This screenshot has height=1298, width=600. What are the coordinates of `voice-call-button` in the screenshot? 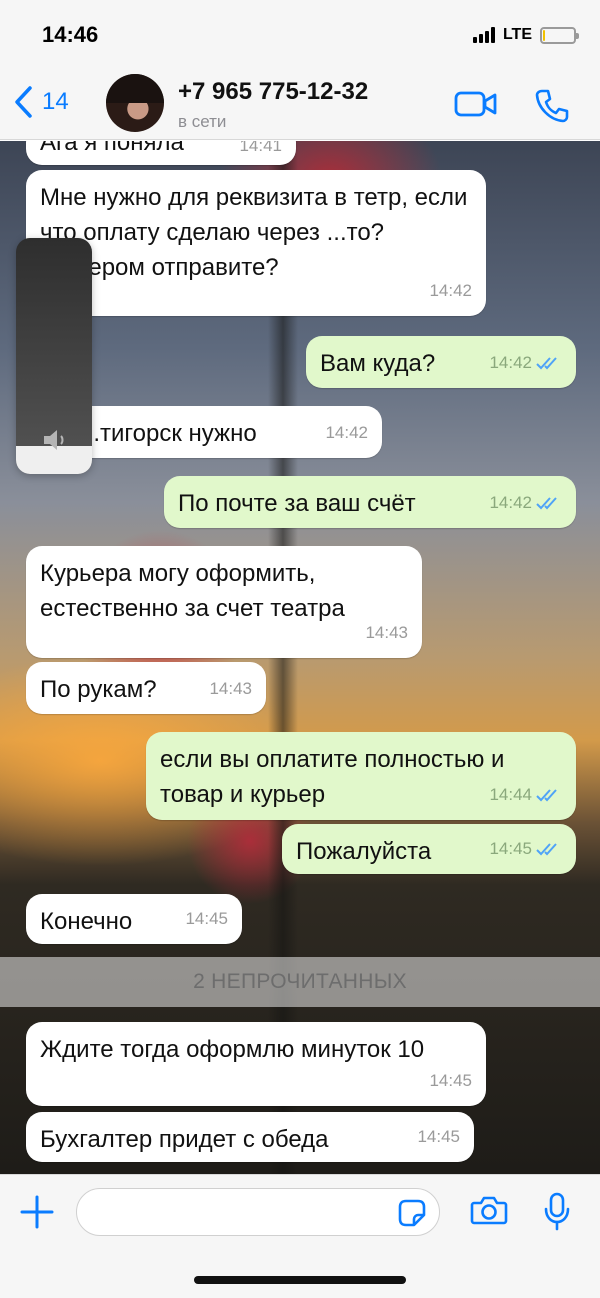 It's located at (552, 108).